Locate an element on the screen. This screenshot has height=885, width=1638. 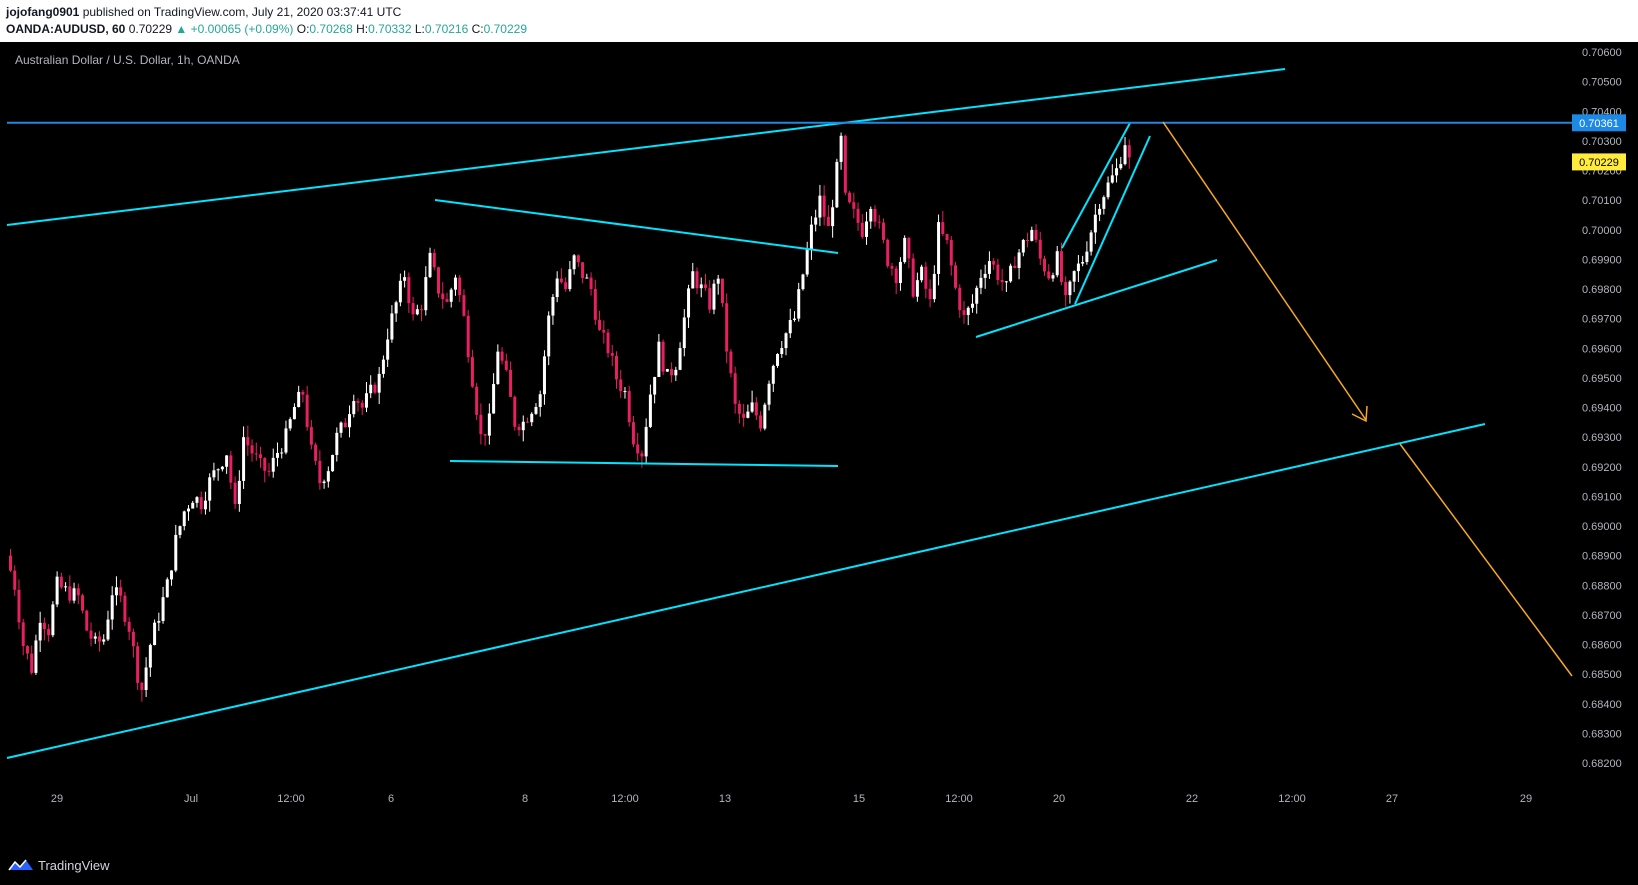
tradingview-brand: TradingView is located at coordinates (59, 865).